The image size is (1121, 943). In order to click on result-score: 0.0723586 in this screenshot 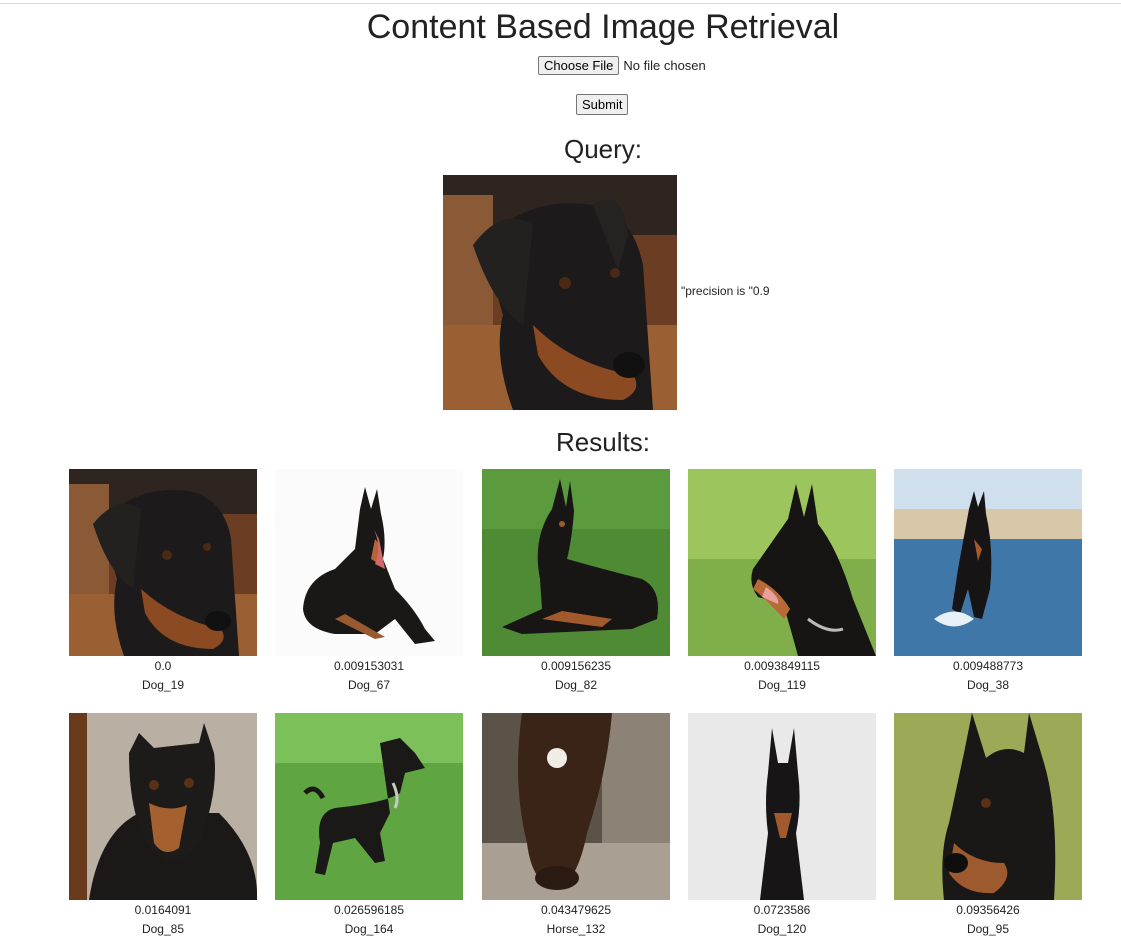, I will do `click(782, 910)`.